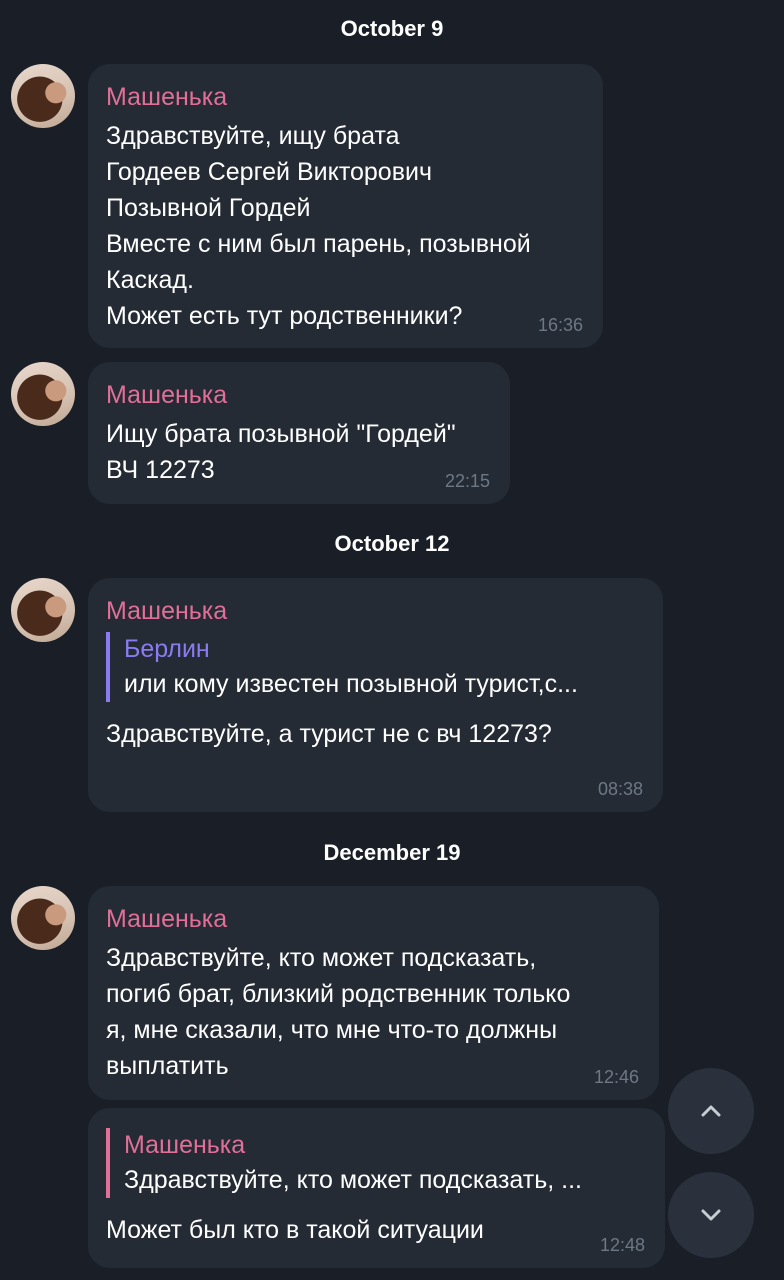 The image size is (784, 1280). Describe the element at coordinates (392, 28) in the screenshot. I see `date-separator: October 9` at that location.